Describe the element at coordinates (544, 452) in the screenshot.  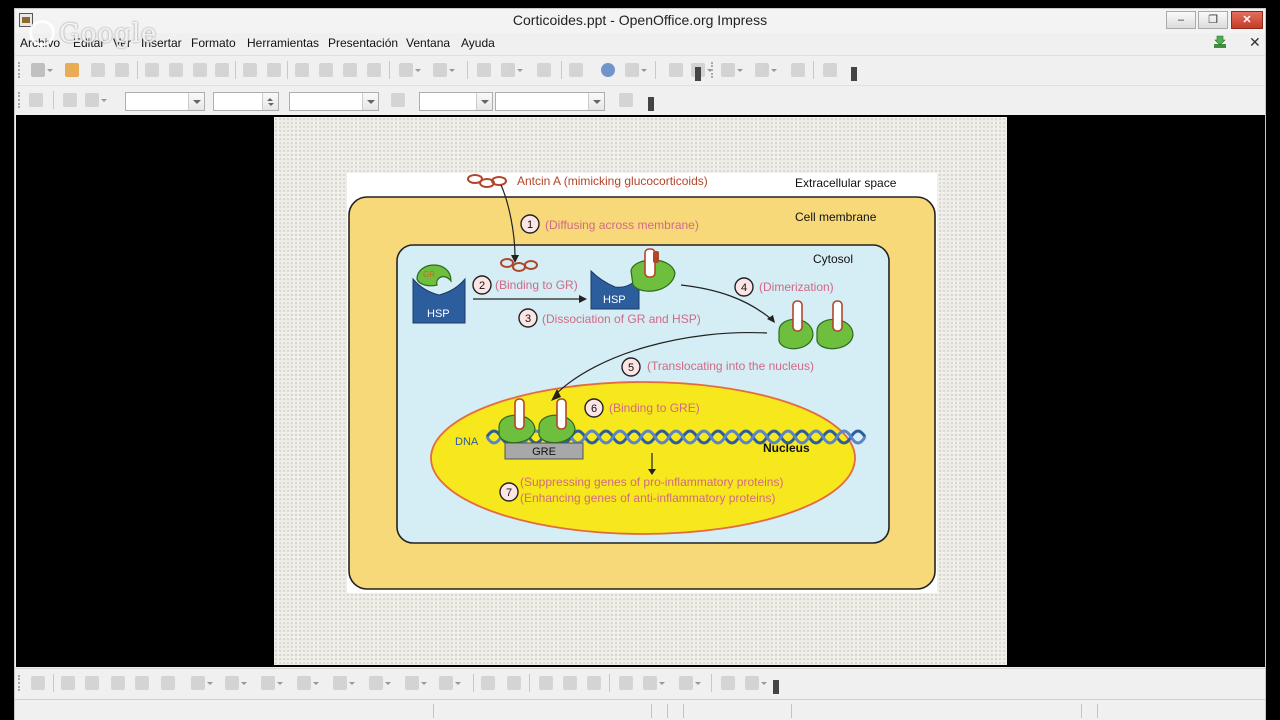
I see `gre-label: GRE` at that location.